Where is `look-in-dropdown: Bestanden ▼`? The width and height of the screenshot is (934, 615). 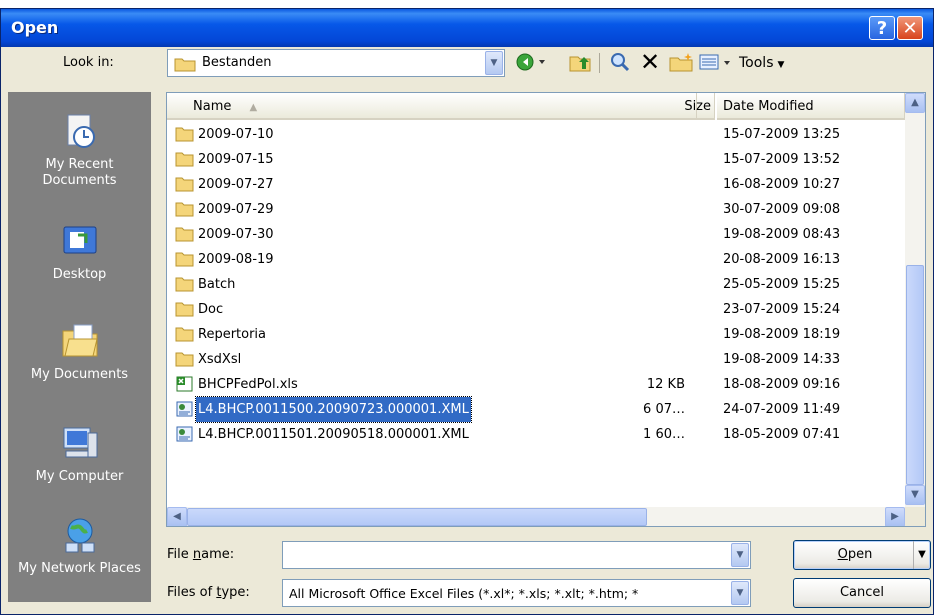 look-in-dropdown: Bestanden ▼ is located at coordinates (336, 63).